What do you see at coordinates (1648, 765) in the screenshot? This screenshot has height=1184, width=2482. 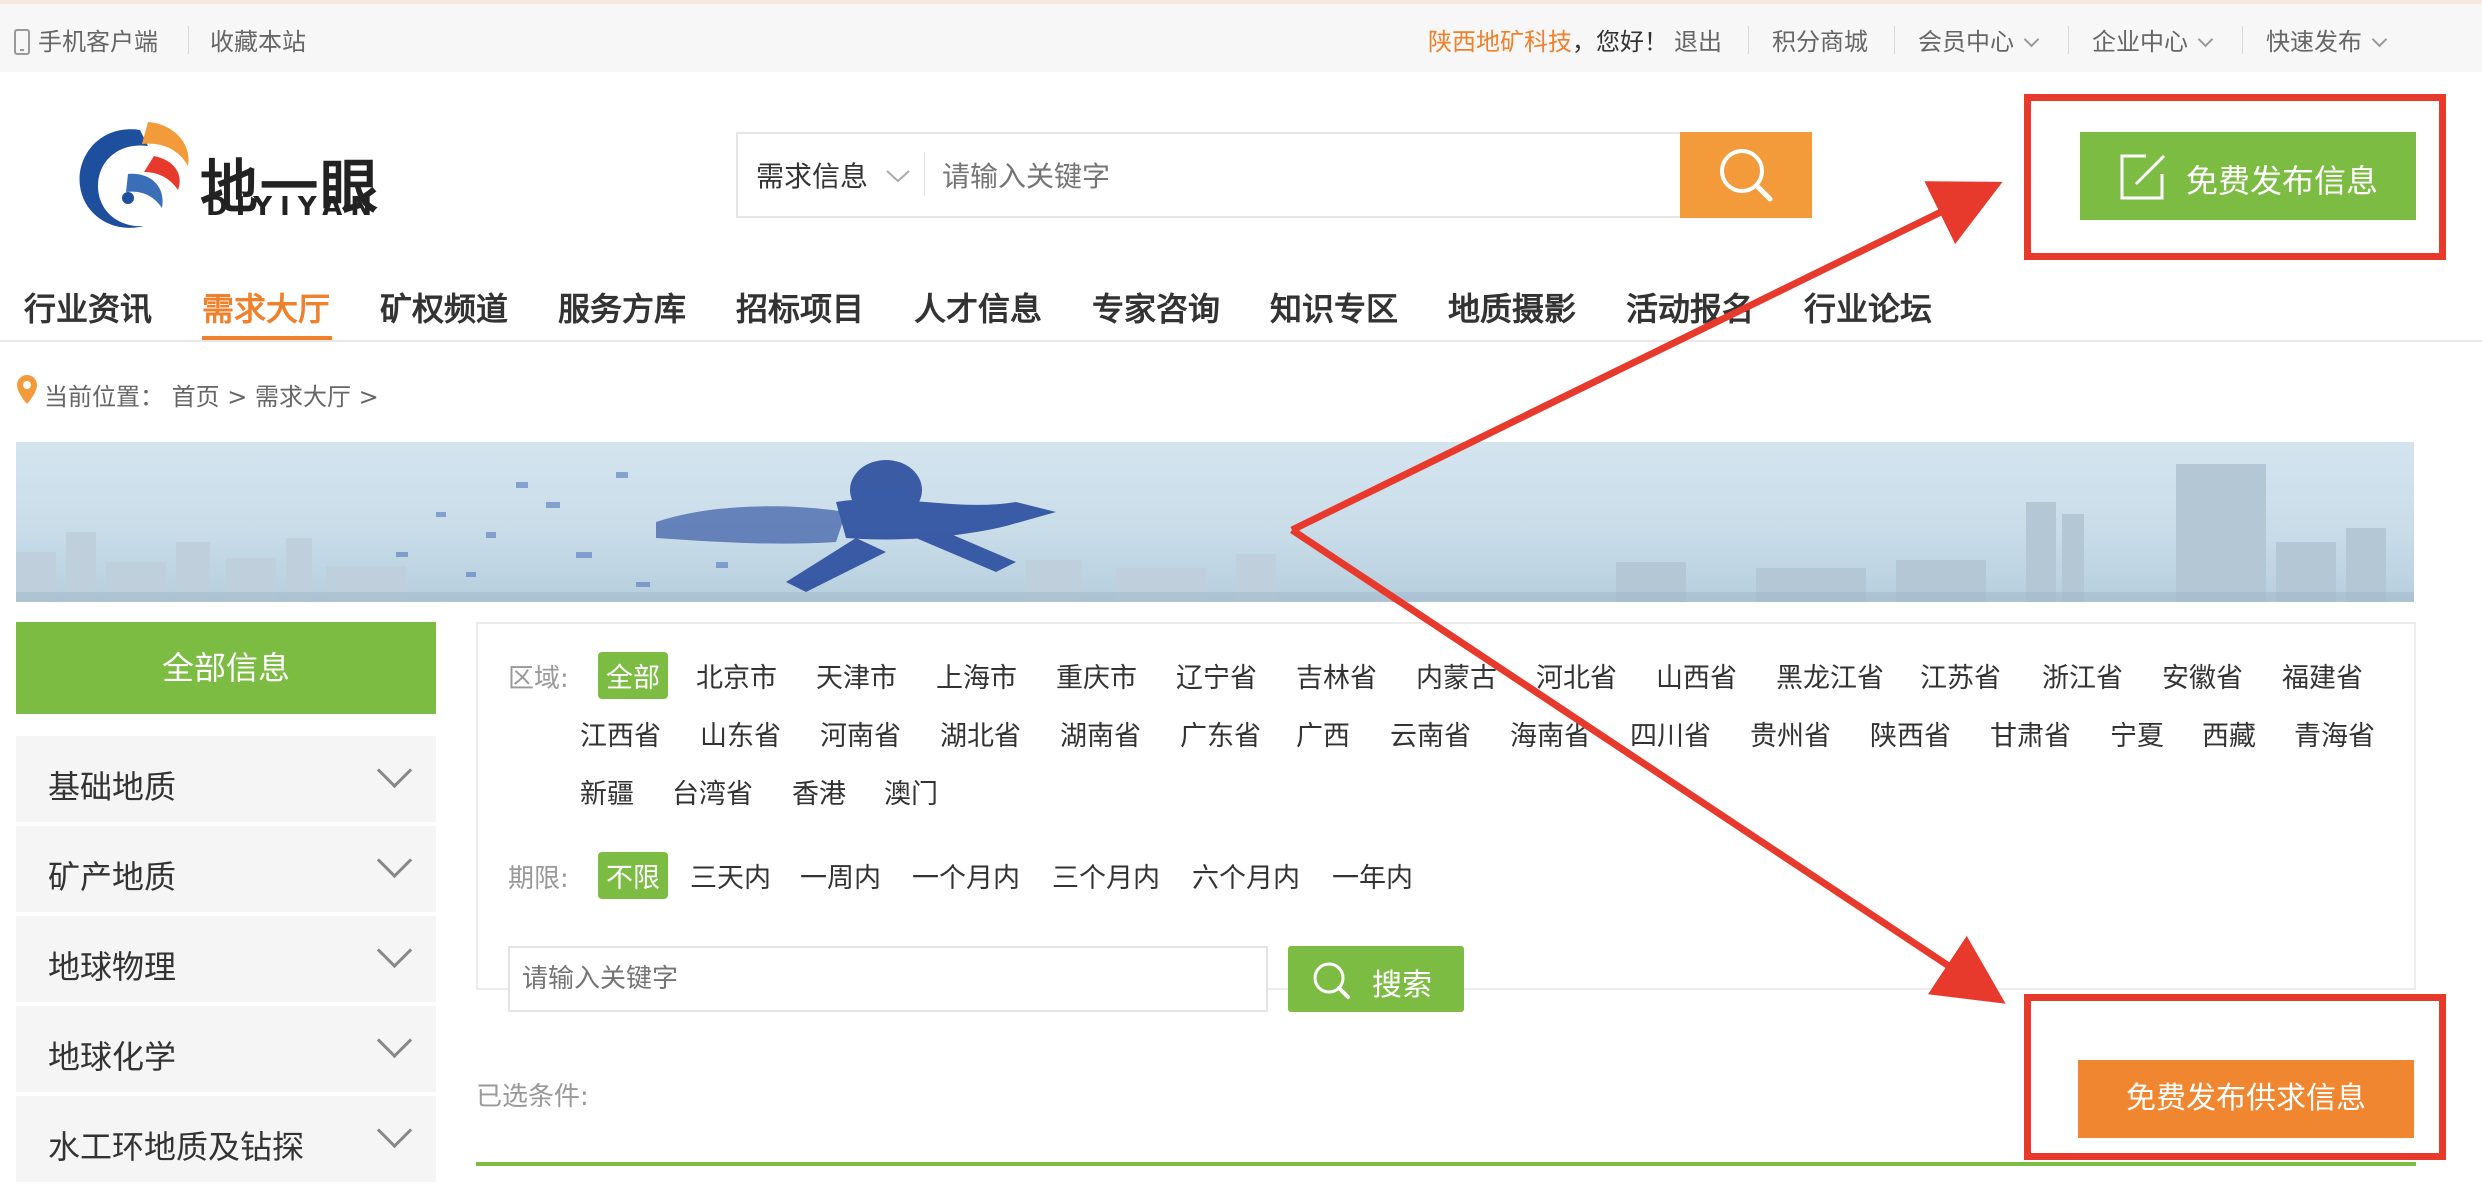 I see `arrow-to-bottom-button` at bounding box center [1648, 765].